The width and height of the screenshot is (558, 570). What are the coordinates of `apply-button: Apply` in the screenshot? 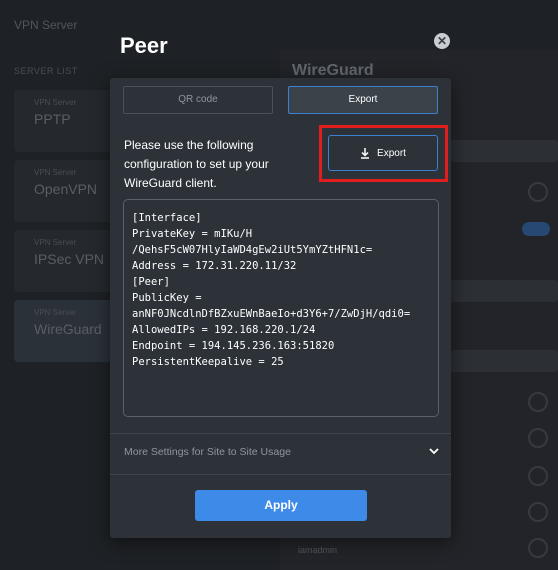 It's located at (281, 505).